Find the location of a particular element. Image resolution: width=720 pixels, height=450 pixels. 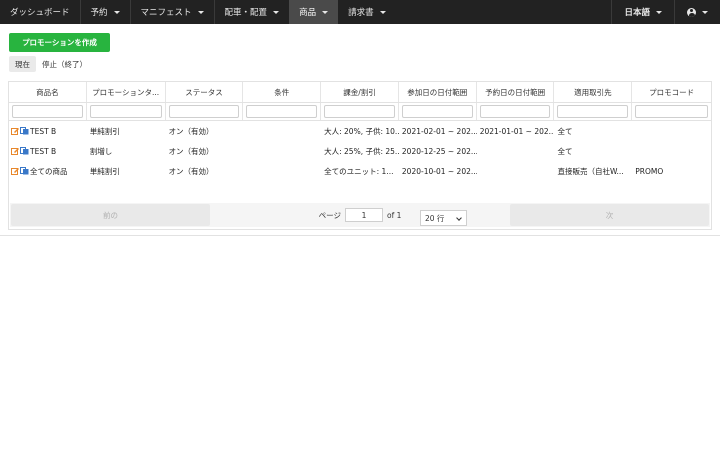

nav-dashboard: ダッシュボード is located at coordinates (40, 12).